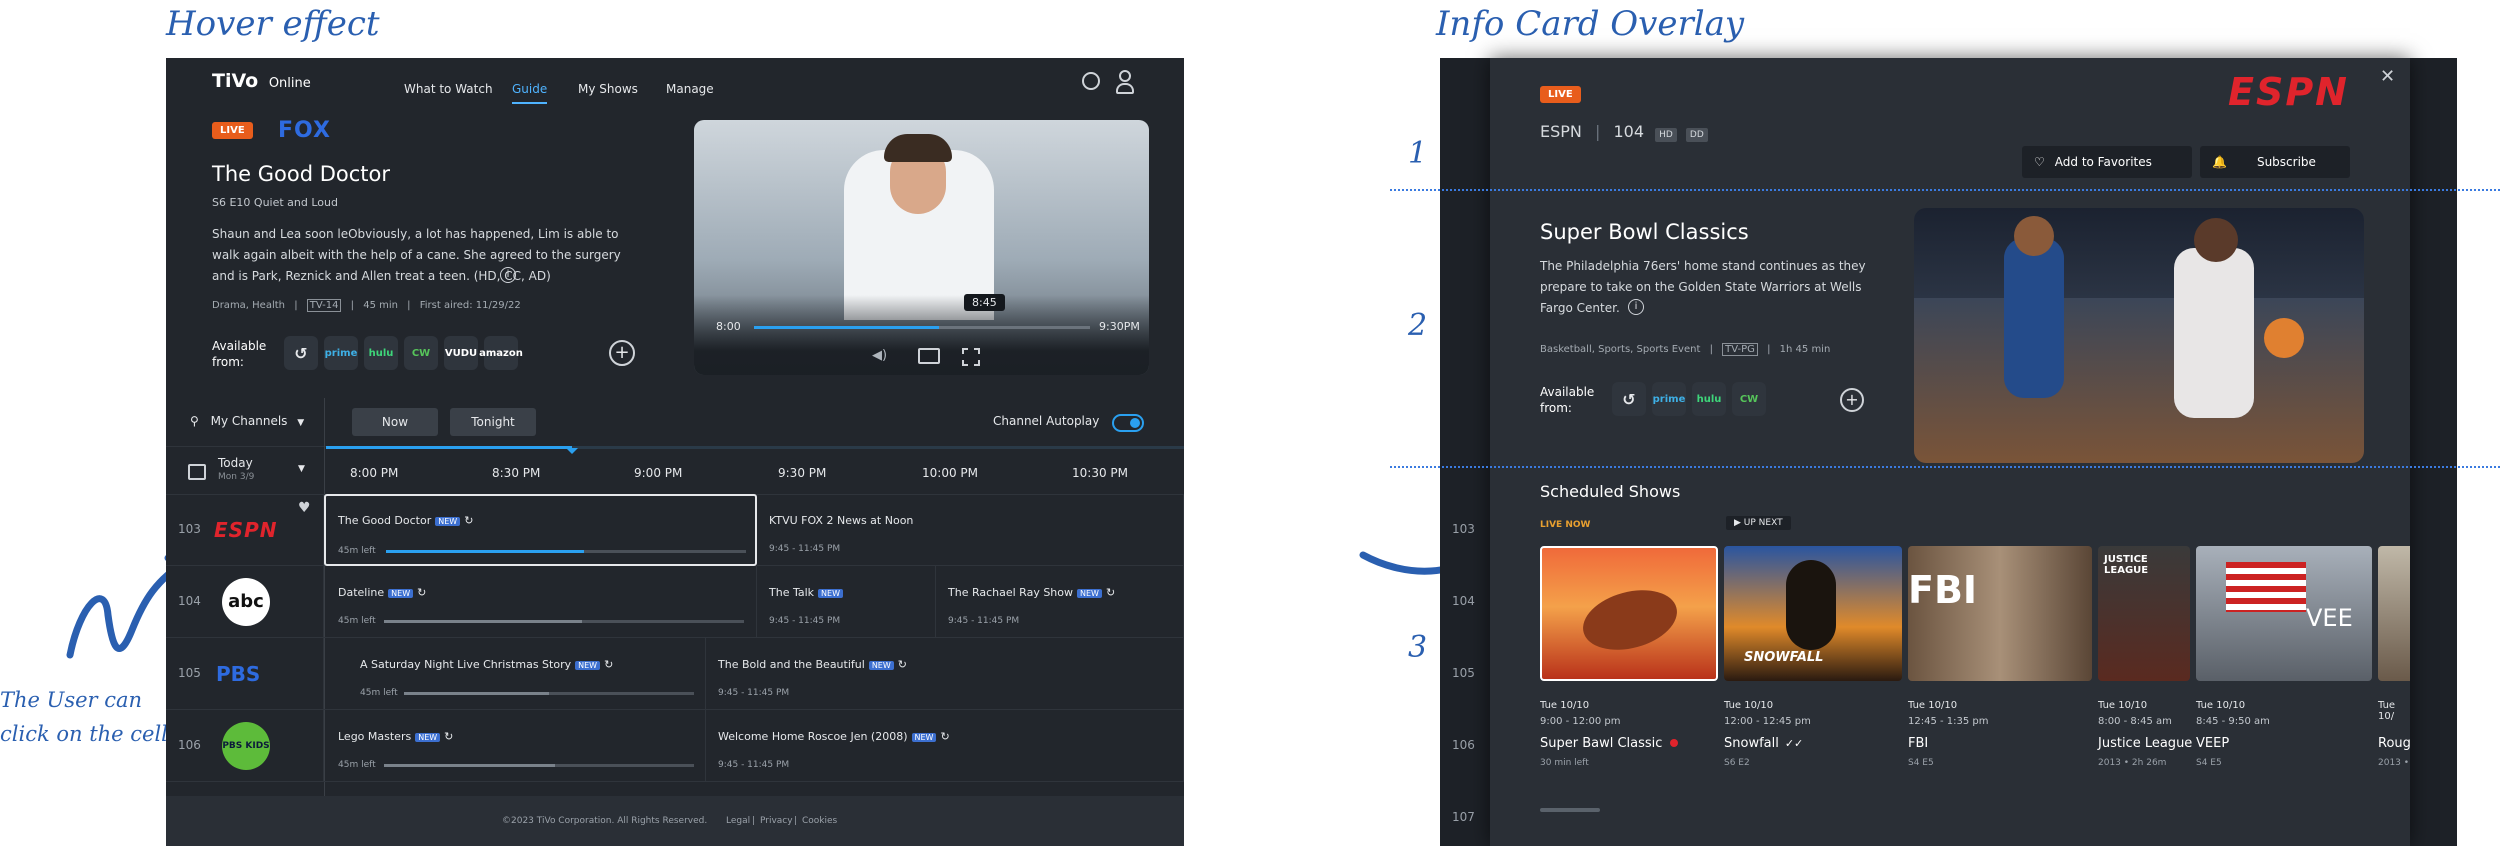 The width and height of the screenshot is (2500, 846). What do you see at coordinates (1128, 423) in the screenshot?
I see `autoplay-toggle` at bounding box center [1128, 423].